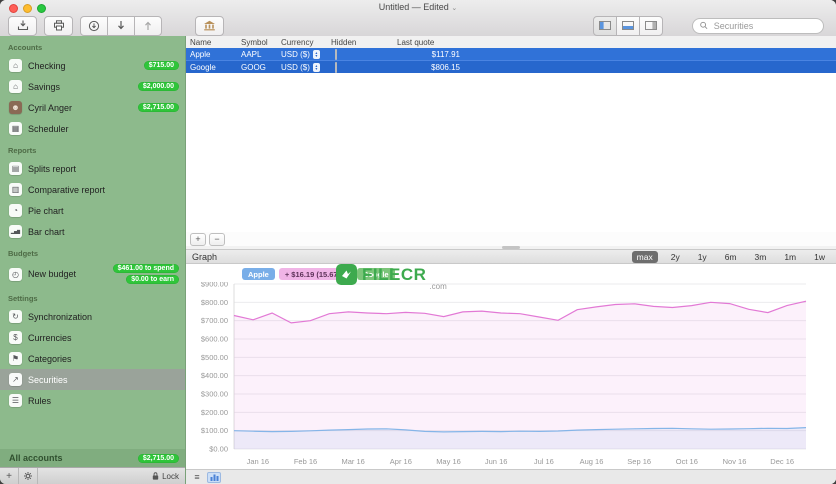 The width and height of the screenshot is (836, 484). Describe the element at coordinates (92, 458) in the screenshot. I see `all-accounts-row: All accounts $2,715.00` at that location.